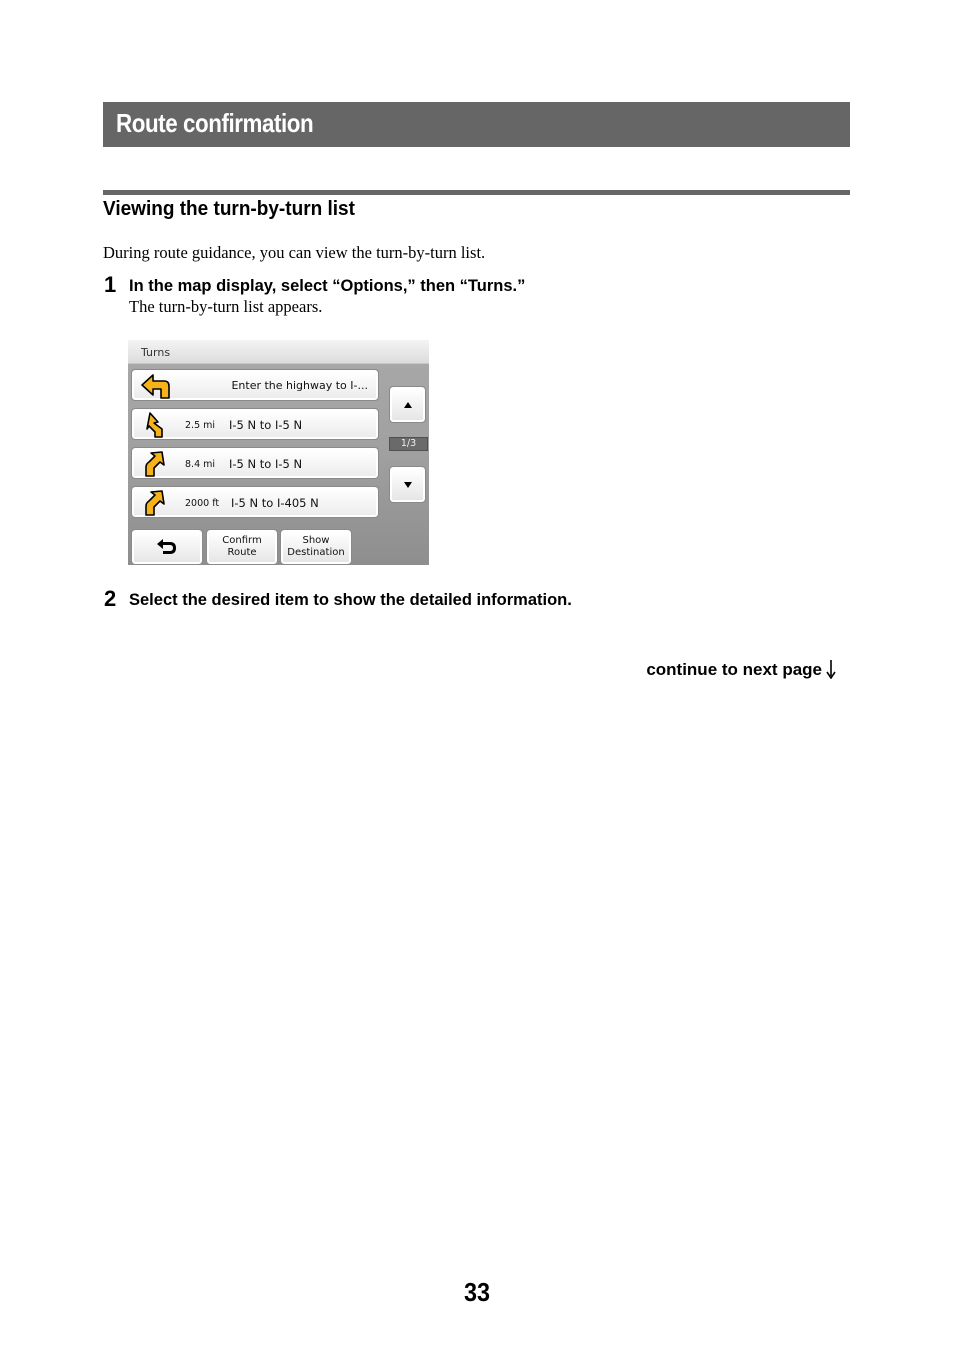 The width and height of the screenshot is (954, 1352). What do you see at coordinates (831, 669) in the screenshot?
I see `down-arrow-icon` at bounding box center [831, 669].